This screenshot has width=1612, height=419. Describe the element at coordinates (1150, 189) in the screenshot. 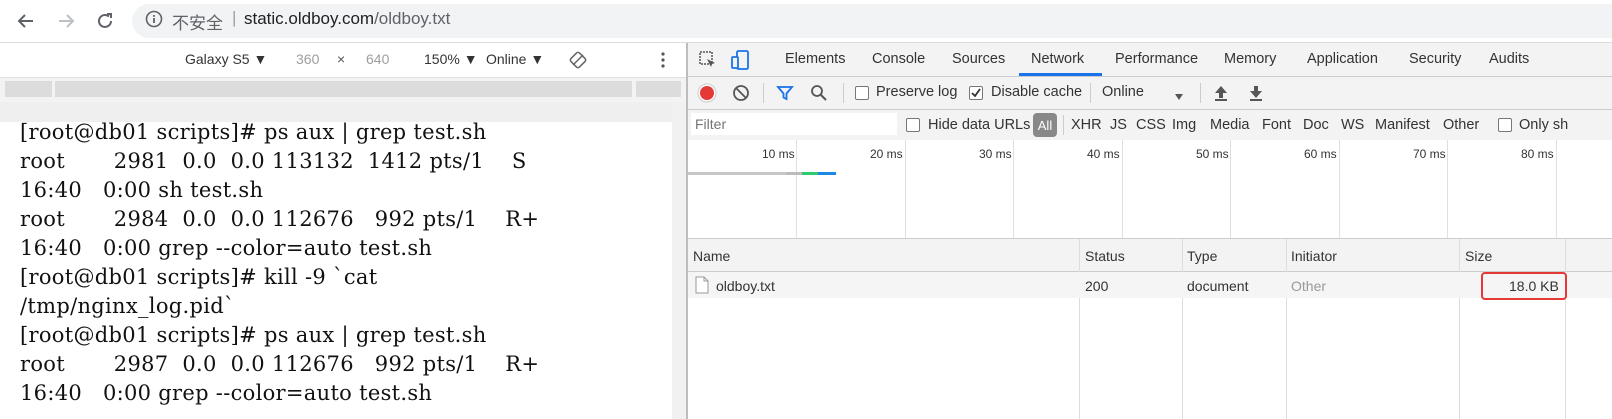

I see `network-overview-timeline` at that location.